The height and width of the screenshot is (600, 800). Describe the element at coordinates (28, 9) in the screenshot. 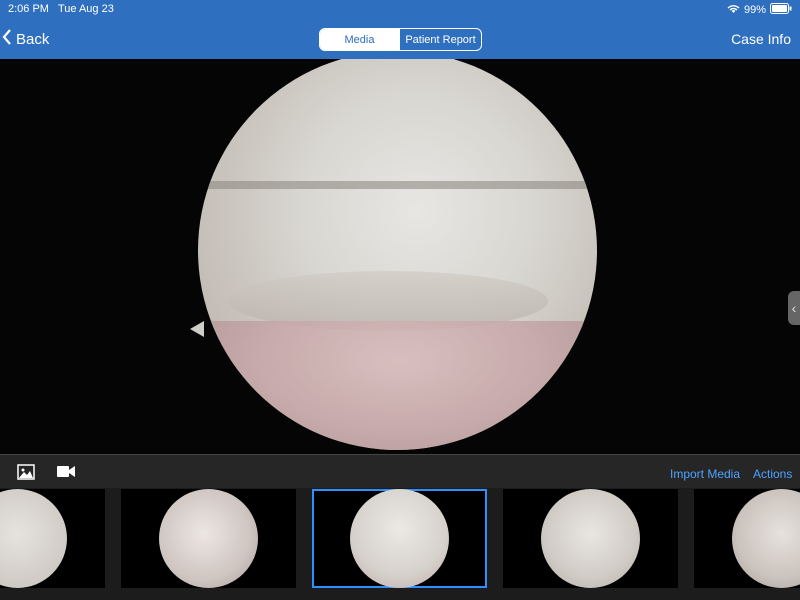

I see `status-clock: 2:06 PM` at that location.